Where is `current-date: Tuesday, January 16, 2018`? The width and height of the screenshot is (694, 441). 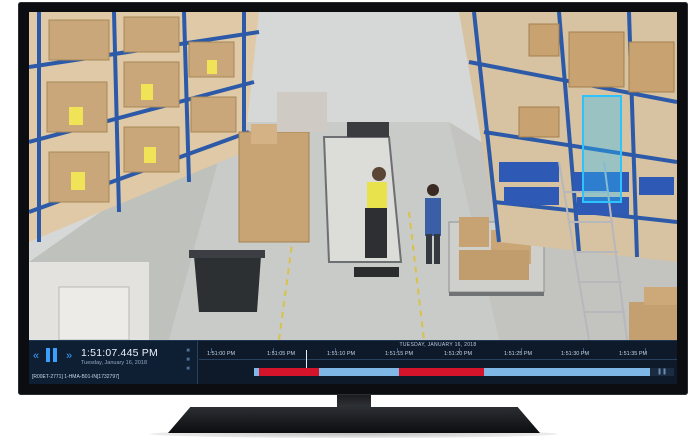 current-date: Tuesday, January 16, 2018 is located at coordinates (114, 363).